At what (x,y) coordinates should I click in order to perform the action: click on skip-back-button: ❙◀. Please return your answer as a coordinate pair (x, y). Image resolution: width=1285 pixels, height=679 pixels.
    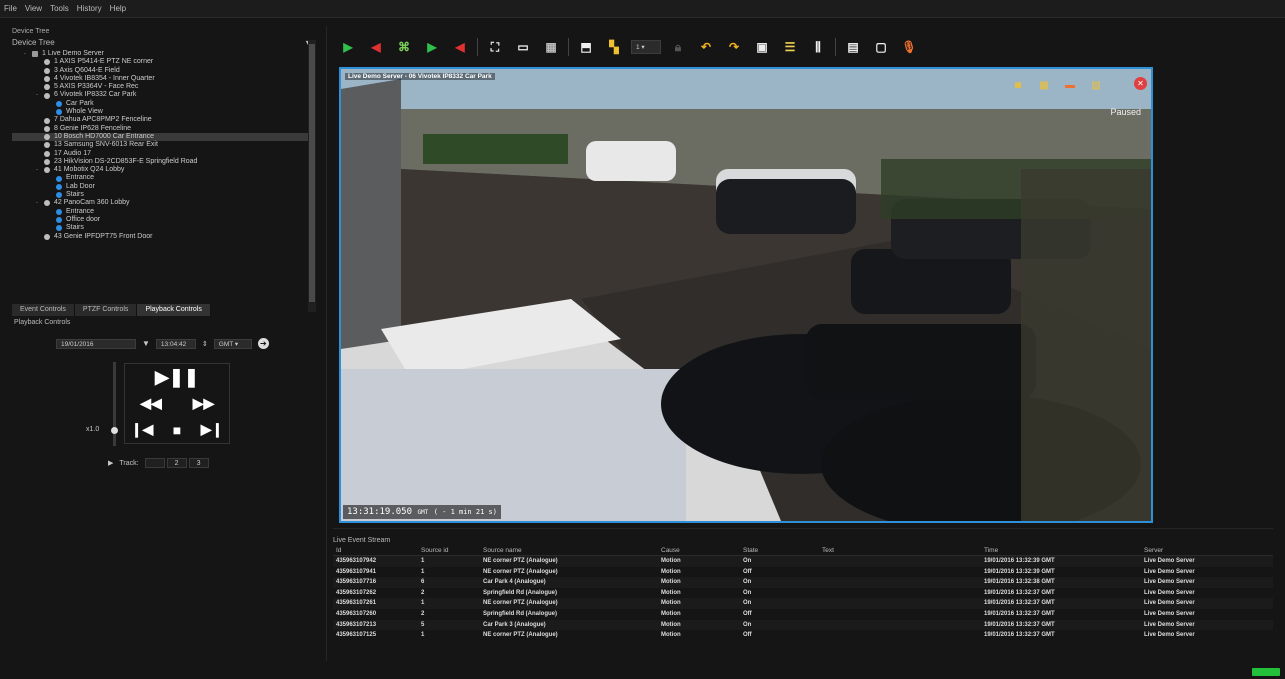
    Looking at the image, I should click on (142, 429).